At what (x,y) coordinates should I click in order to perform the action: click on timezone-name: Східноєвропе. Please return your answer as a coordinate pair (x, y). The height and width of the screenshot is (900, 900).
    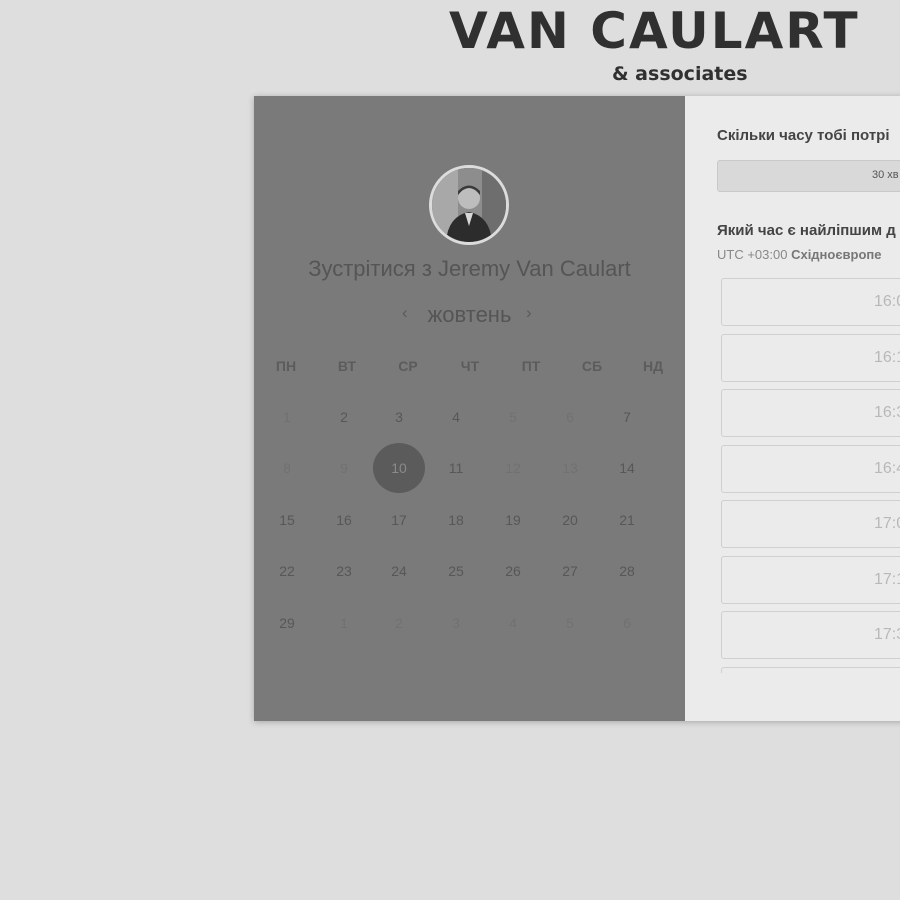
    Looking at the image, I should click on (836, 254).